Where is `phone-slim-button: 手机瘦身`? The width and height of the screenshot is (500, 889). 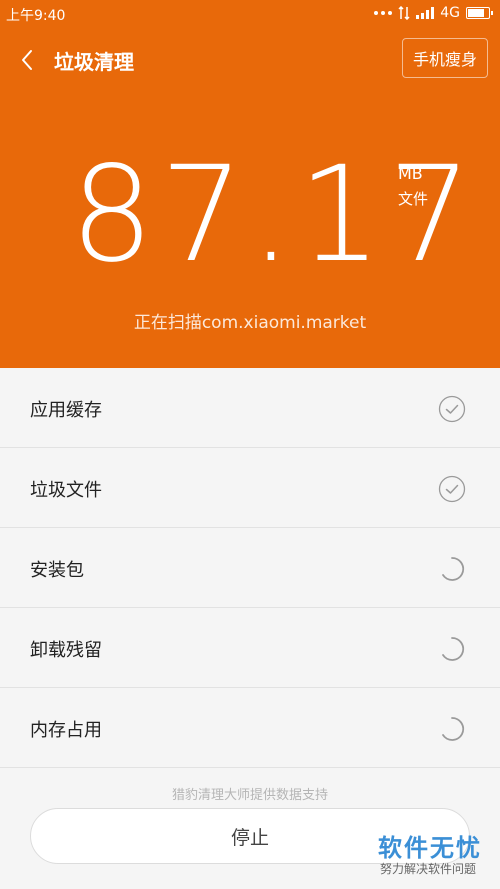
phone-slim-button: 手机瘦身 is located at coordinates (445, 58).